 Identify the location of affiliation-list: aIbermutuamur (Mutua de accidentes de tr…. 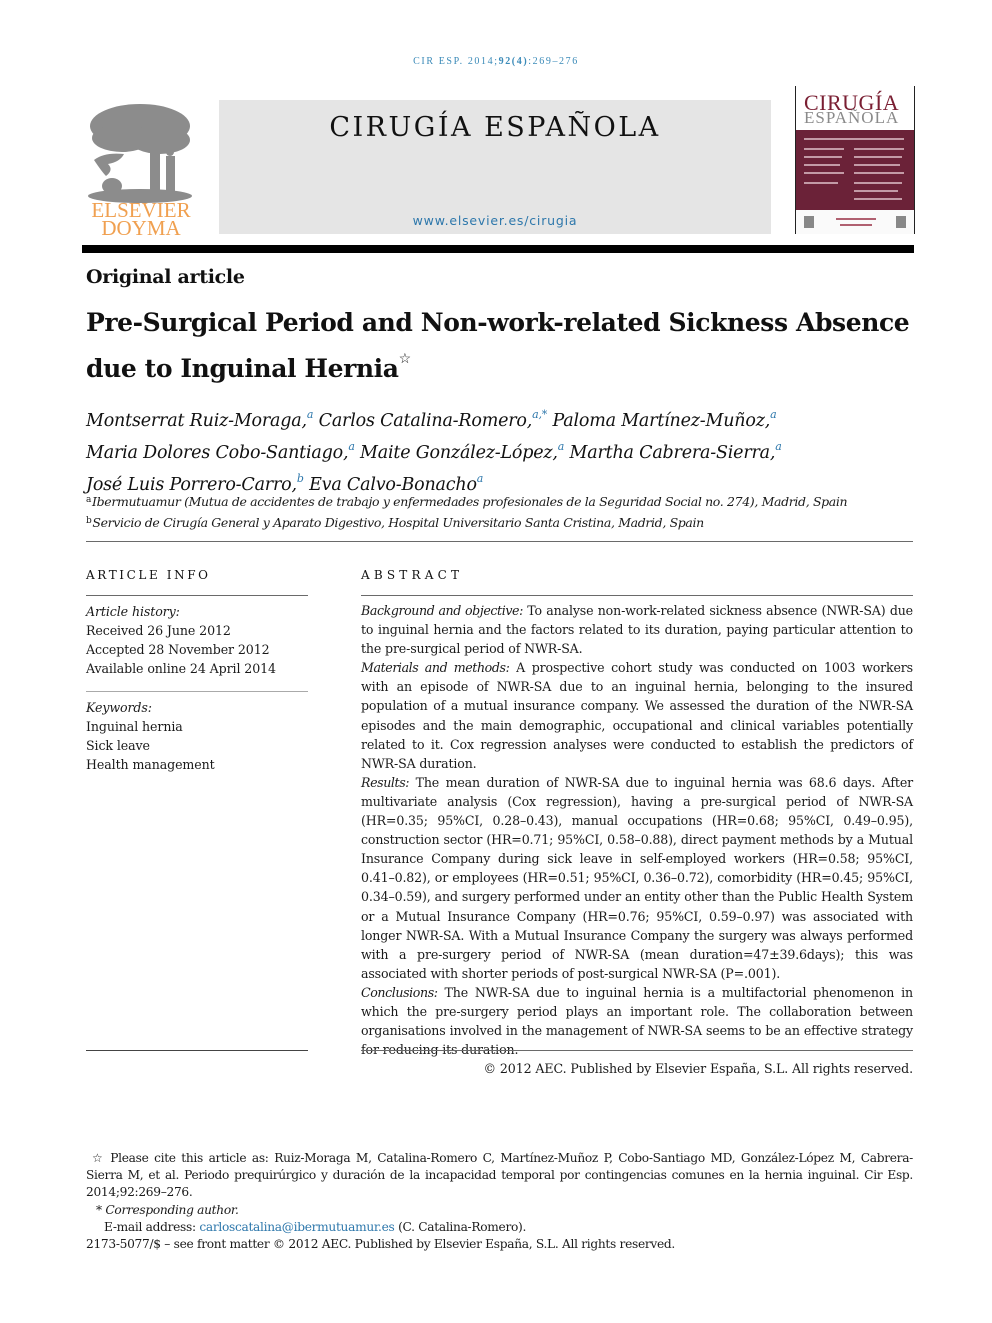
(501, 511).